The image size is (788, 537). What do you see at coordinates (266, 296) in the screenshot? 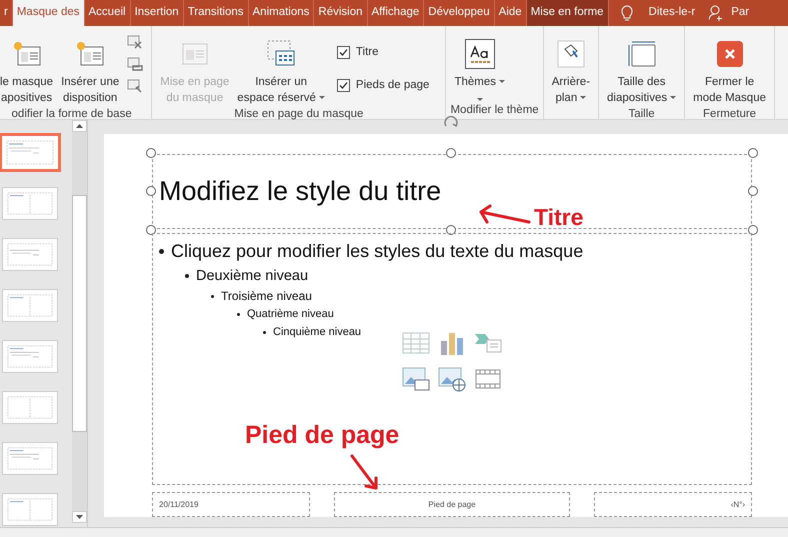
I see `body-text: Troisième niveau` at bounding box center [266, 296].